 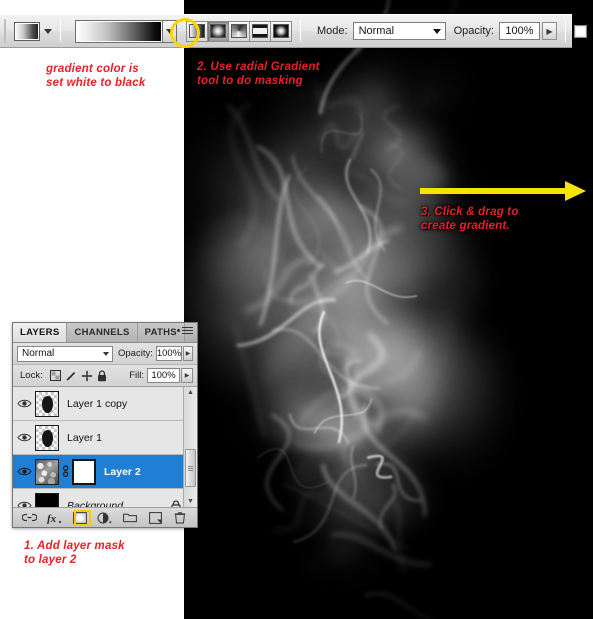 What do you see at coordinates (95, 504) in the screenshot?
I see `layer-name: Background` at bounding box center [95, 504].